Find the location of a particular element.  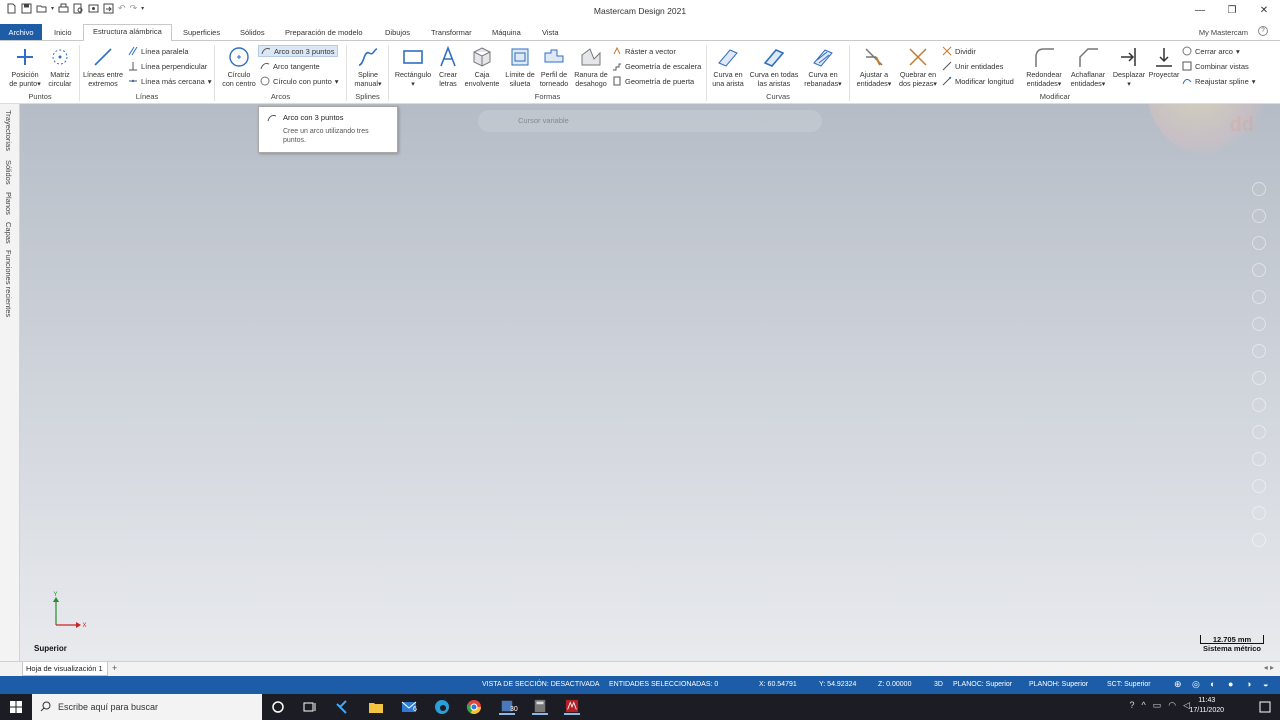

quebrar-dos-piezas-button: Quebrar en dos piezas▾ is located at coordinates (918, 66).